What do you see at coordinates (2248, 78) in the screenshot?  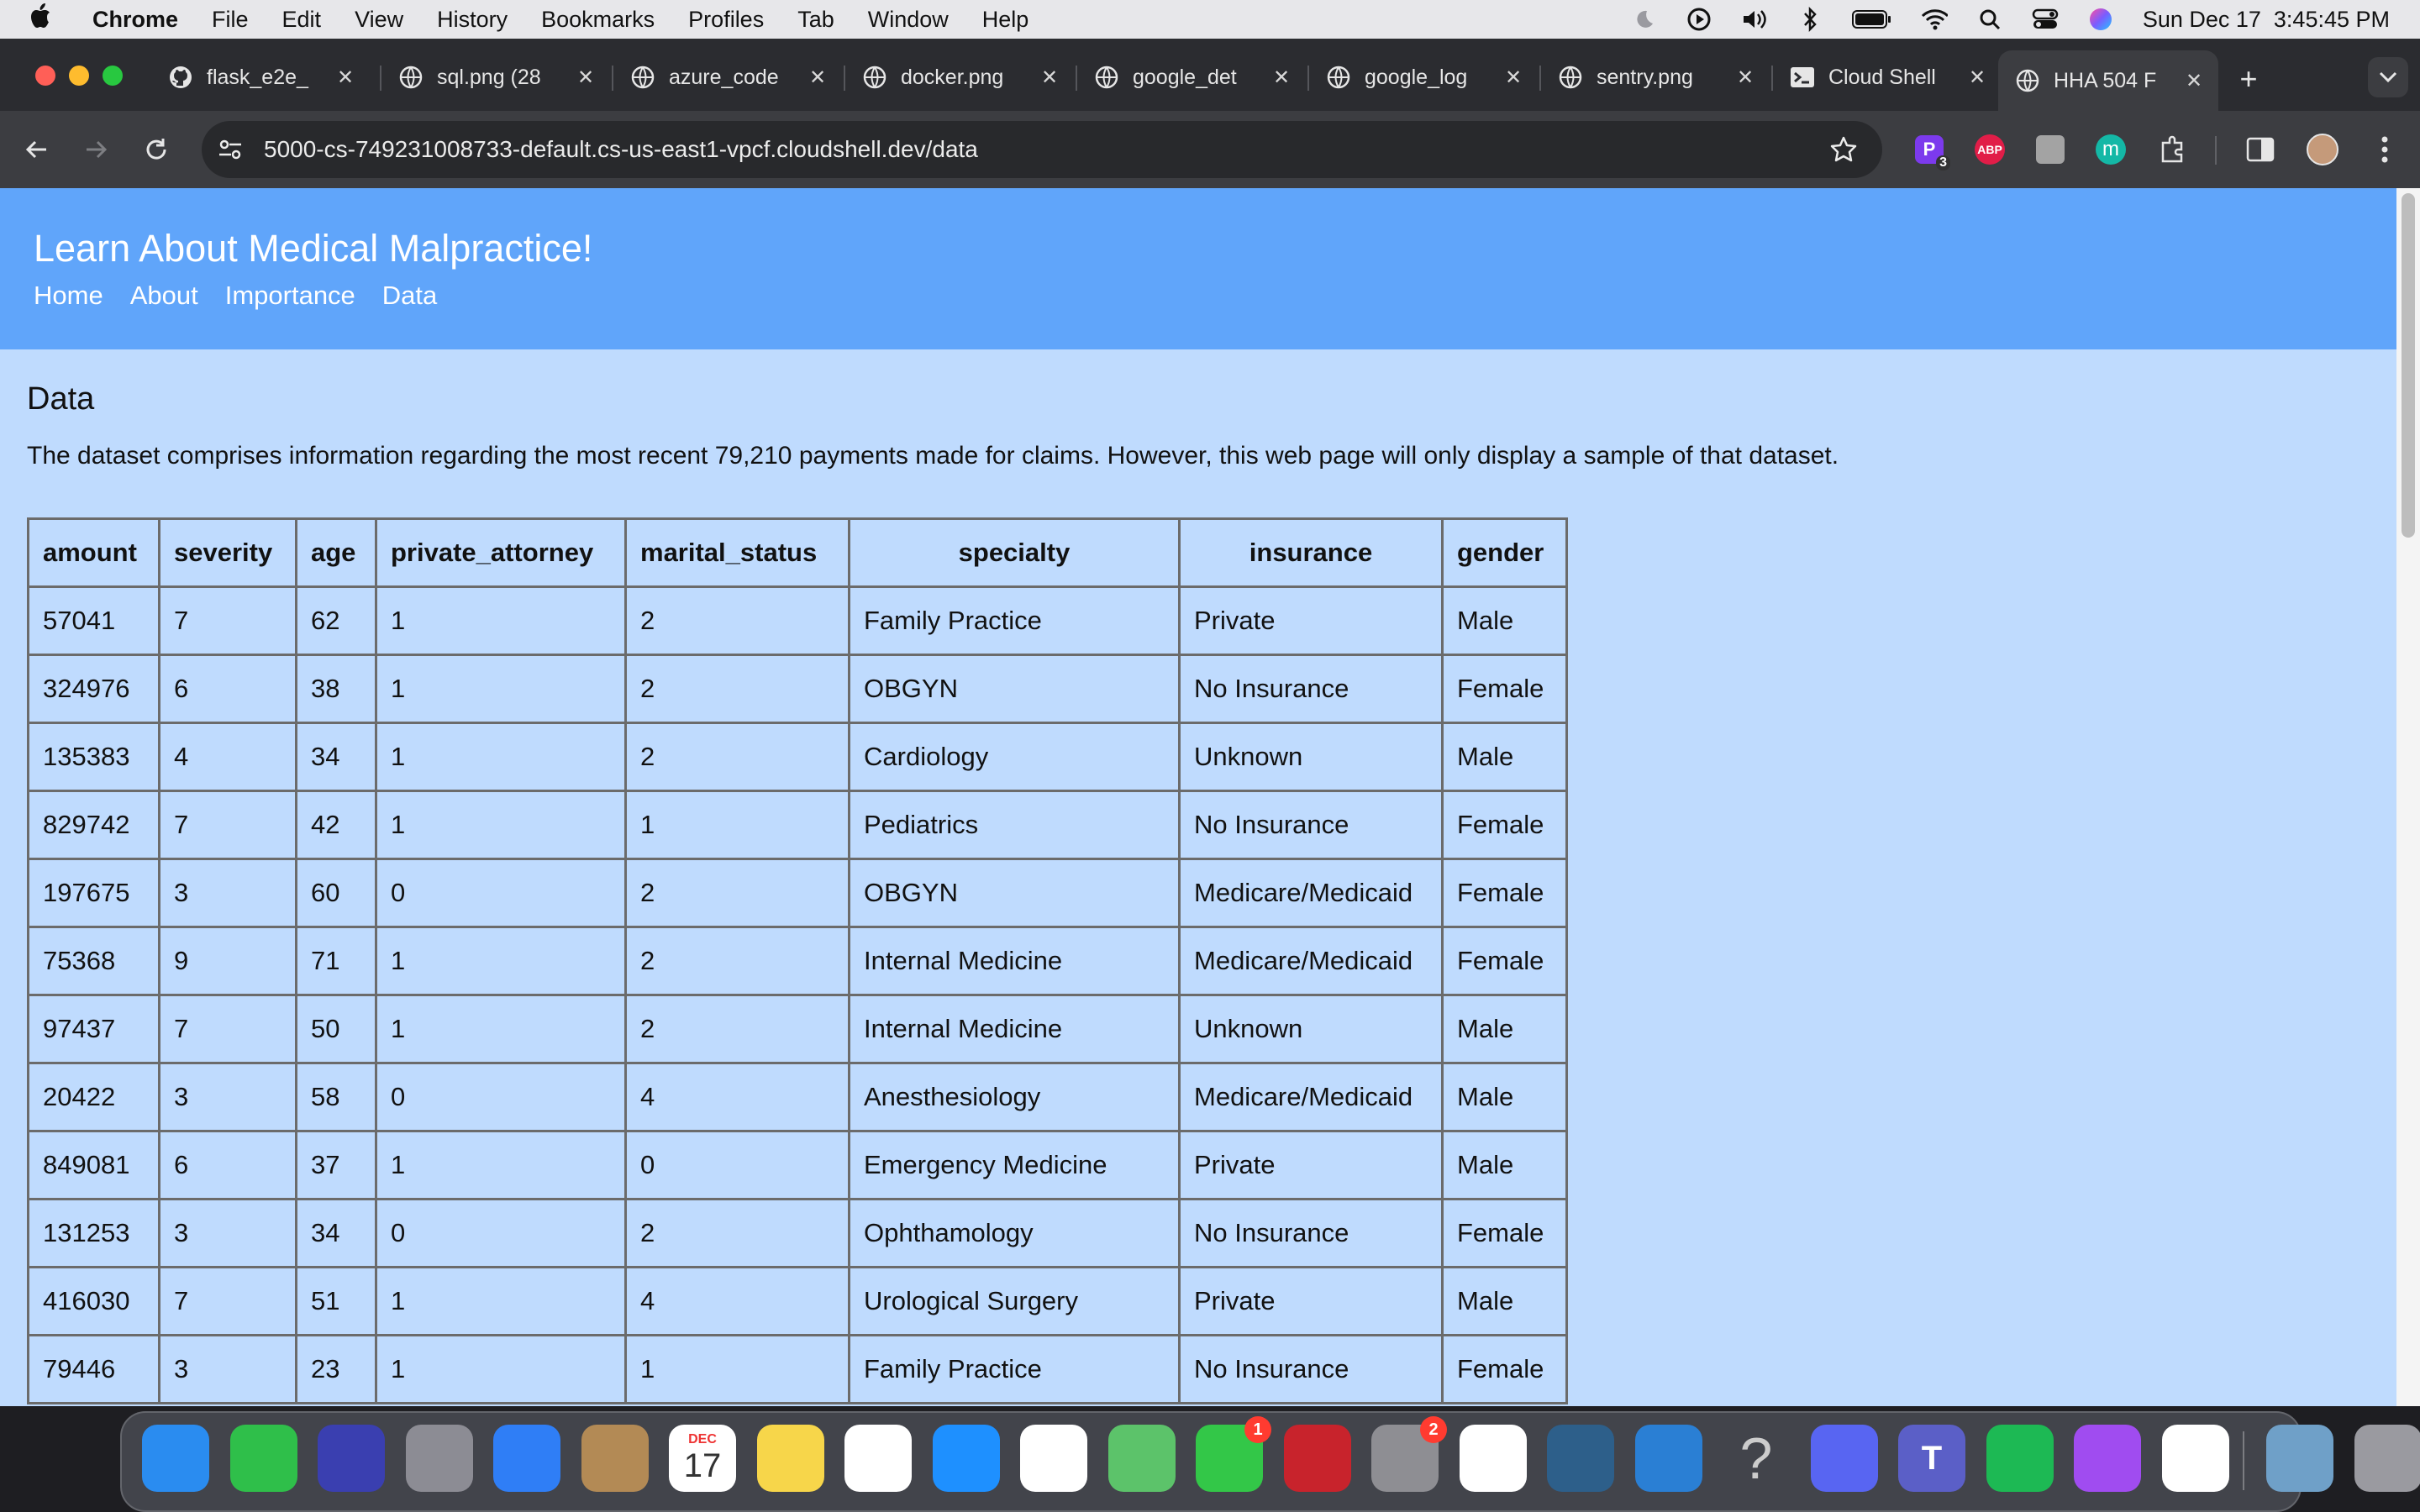 I see `new-tab-button: +` at bounding box center [2248, 78].